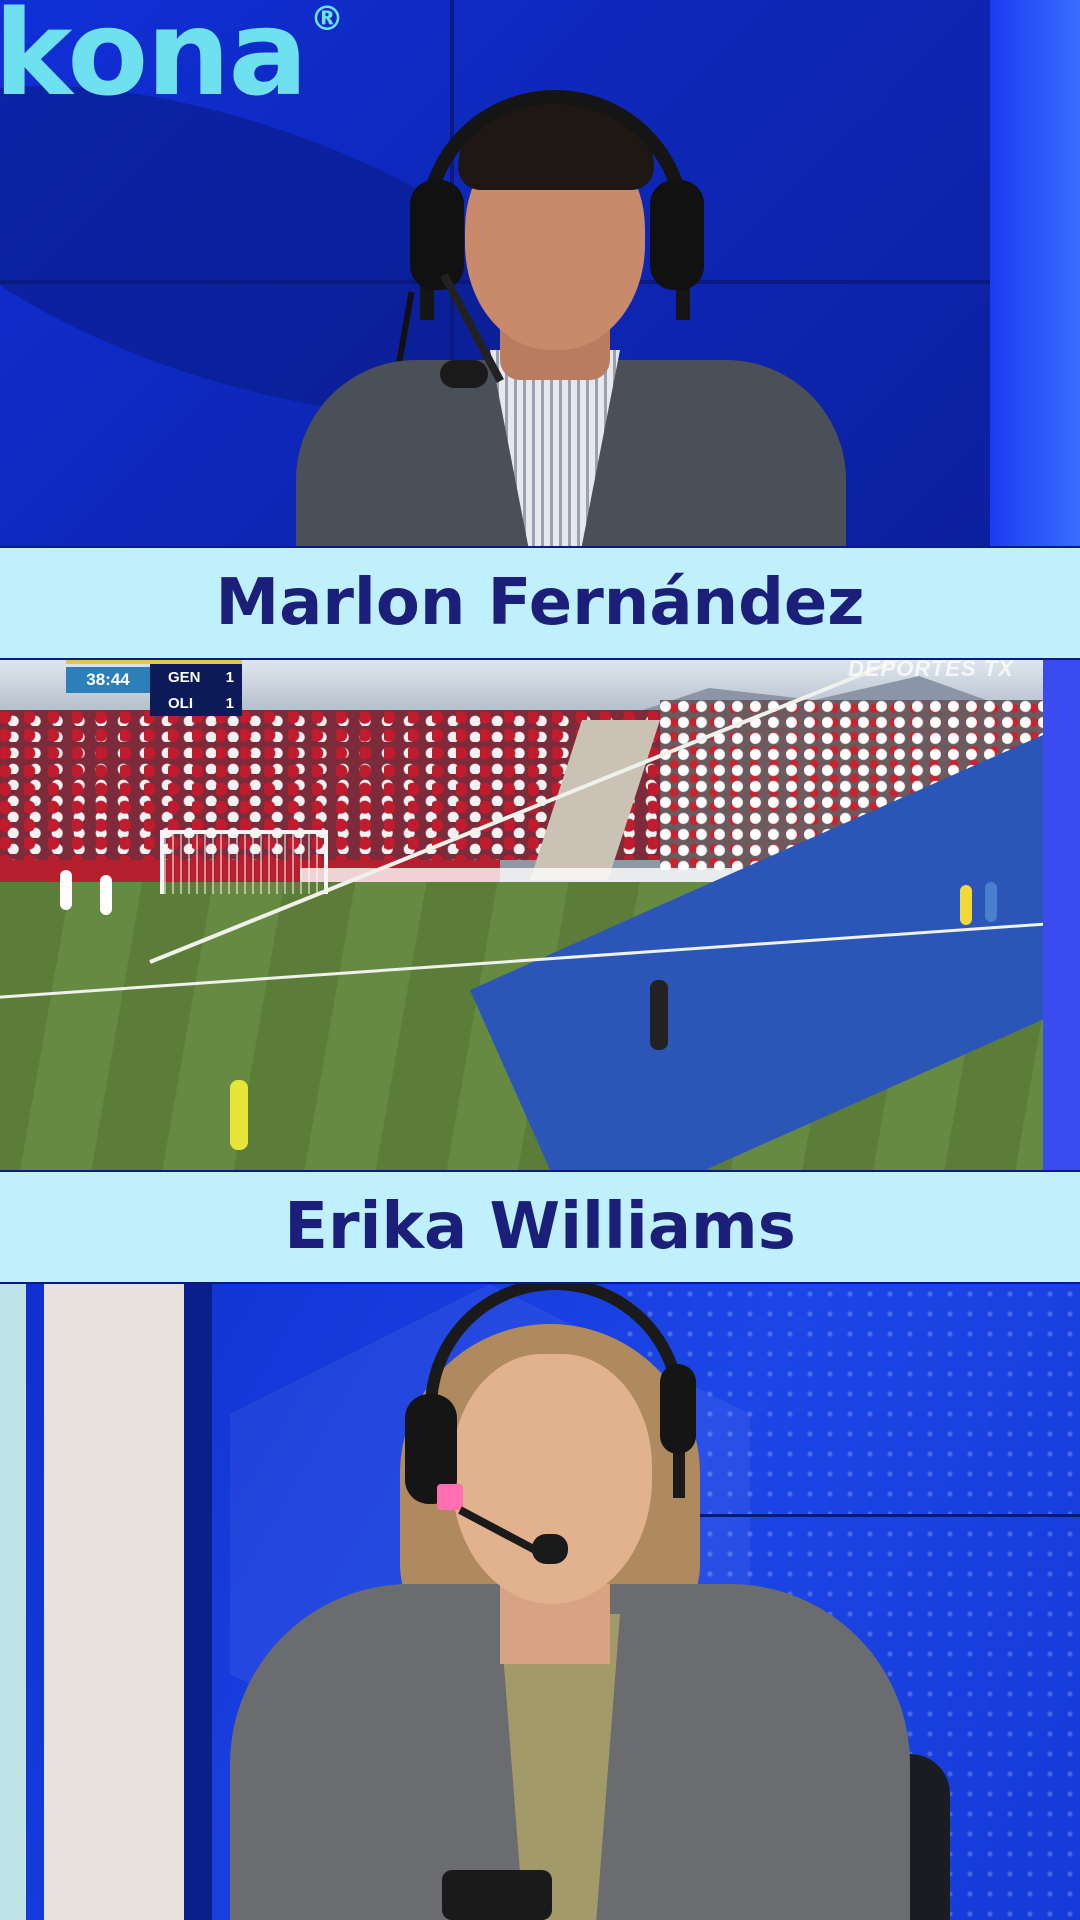 This screenshot has width=1080, height=1920. What do you see at coordinates (555, 1391) in the screenshot?
I see `headset-icon` at bounding box center [555, 1391].